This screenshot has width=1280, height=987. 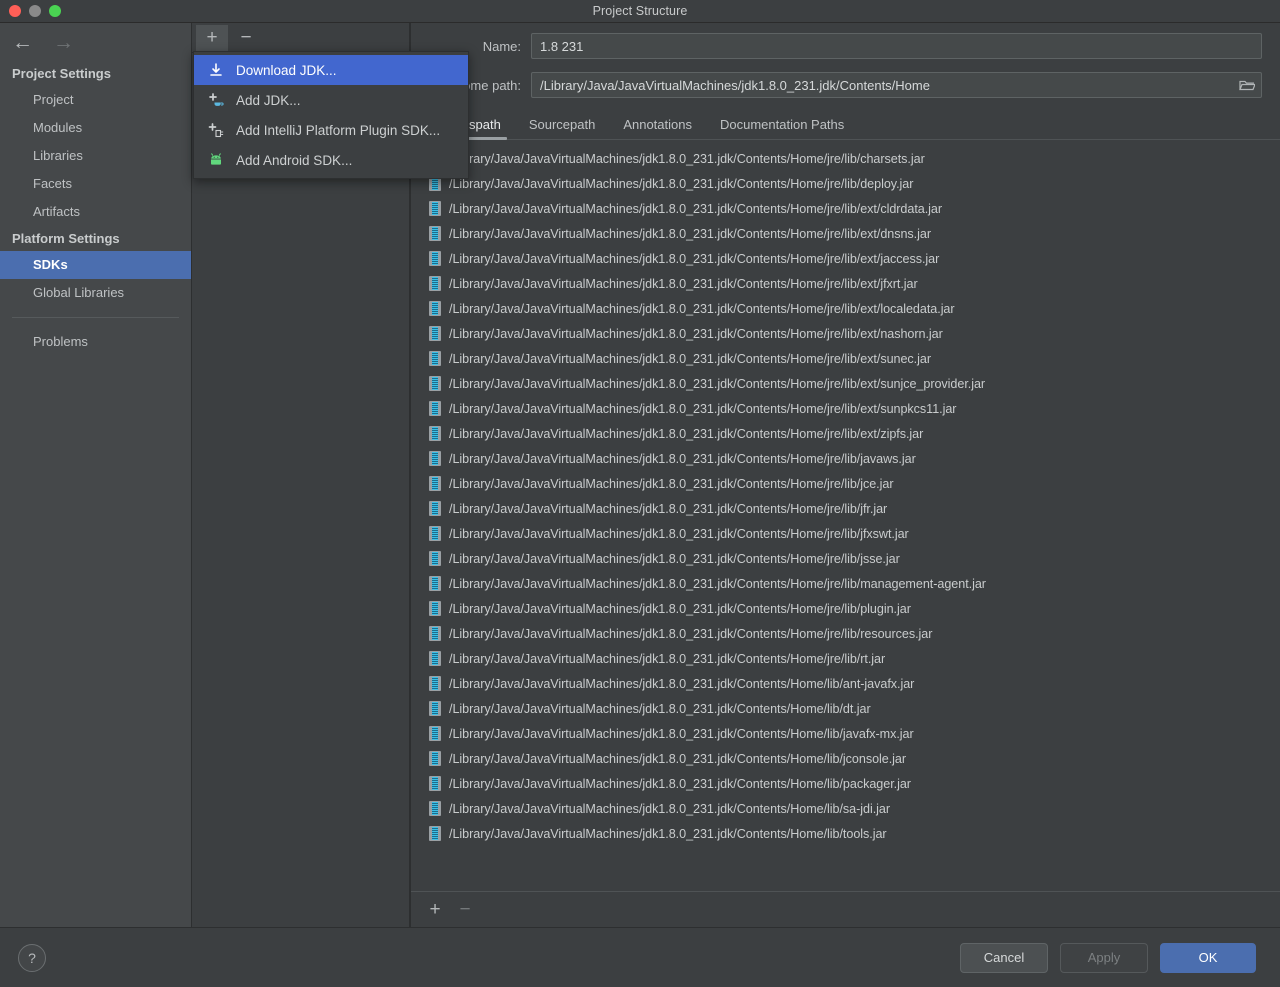 I want to click on sdk-name-row: Name: 1.8 231, so click(x=845, y=41).